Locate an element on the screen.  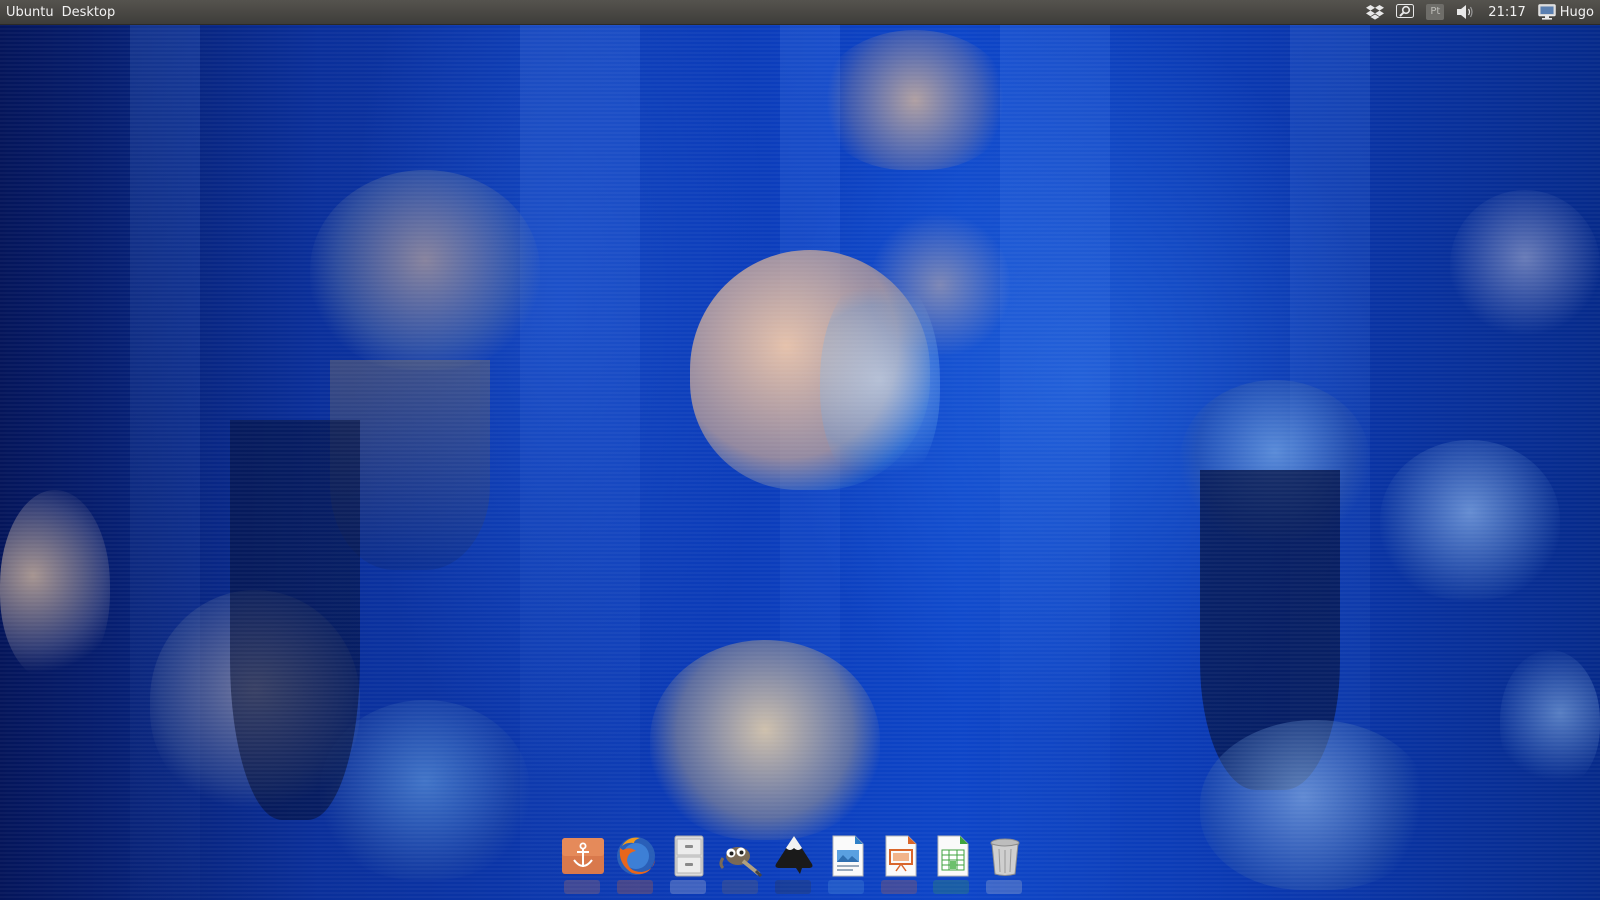
volume-icon is located at coordinates (1466, 12).